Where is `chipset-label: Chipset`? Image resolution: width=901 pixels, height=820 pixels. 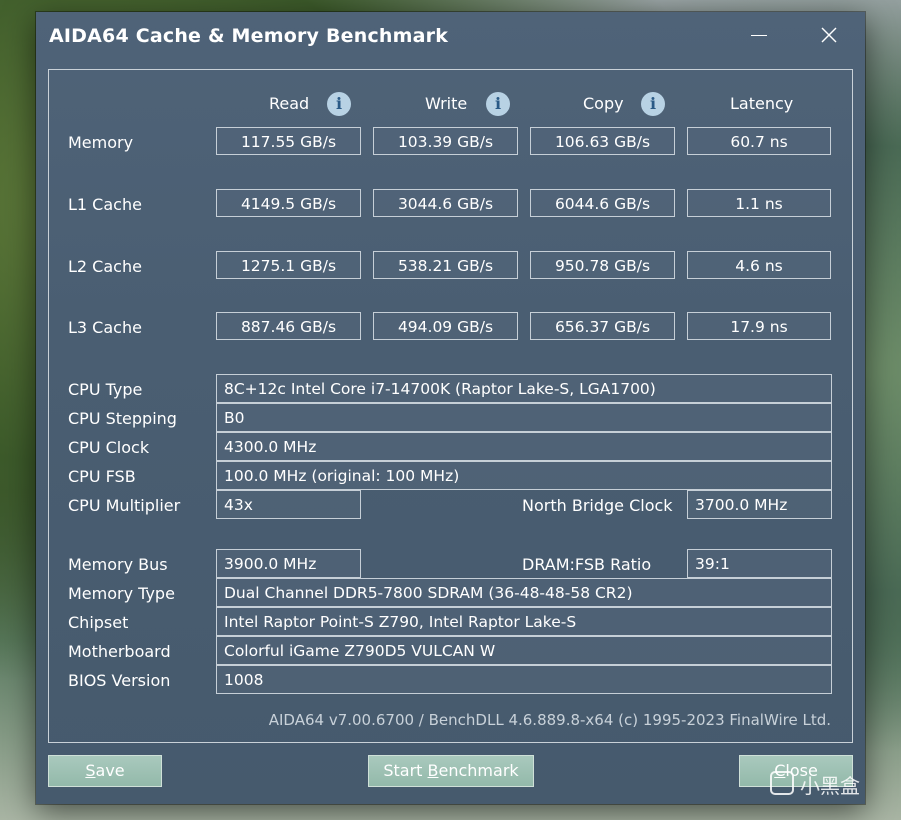
chipset-label: Chipset is located at coordinates (98, 622).